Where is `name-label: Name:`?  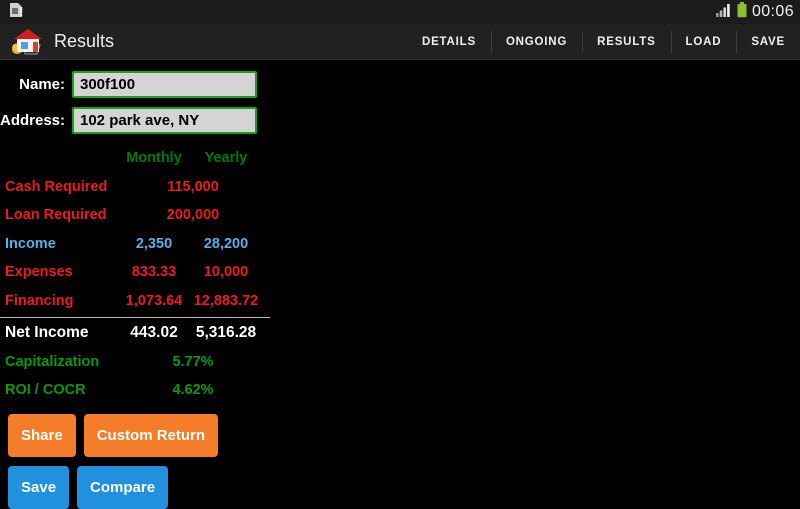
name-label: Name: is located at coordinates (42, 84).